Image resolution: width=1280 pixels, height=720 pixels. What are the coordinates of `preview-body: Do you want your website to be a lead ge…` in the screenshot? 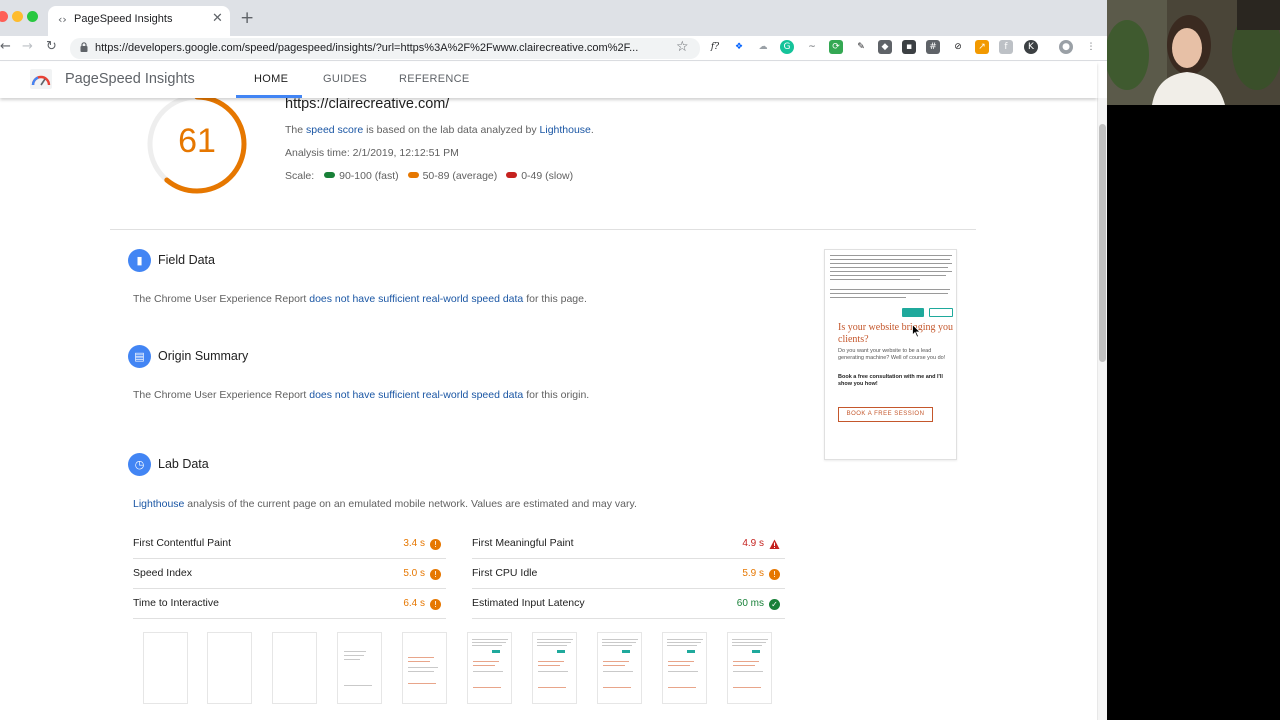 It's located at (892, 354).